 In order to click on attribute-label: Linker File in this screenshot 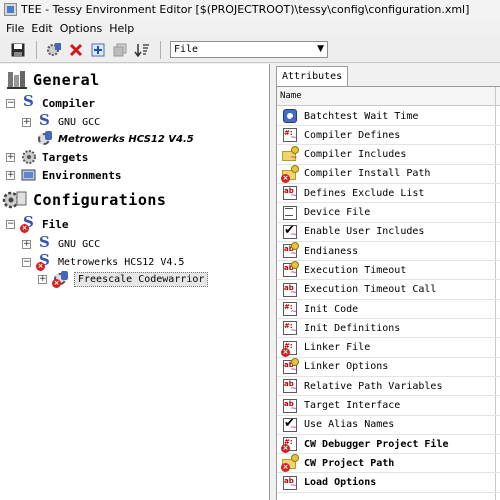, I will do `click(337, 348)`.